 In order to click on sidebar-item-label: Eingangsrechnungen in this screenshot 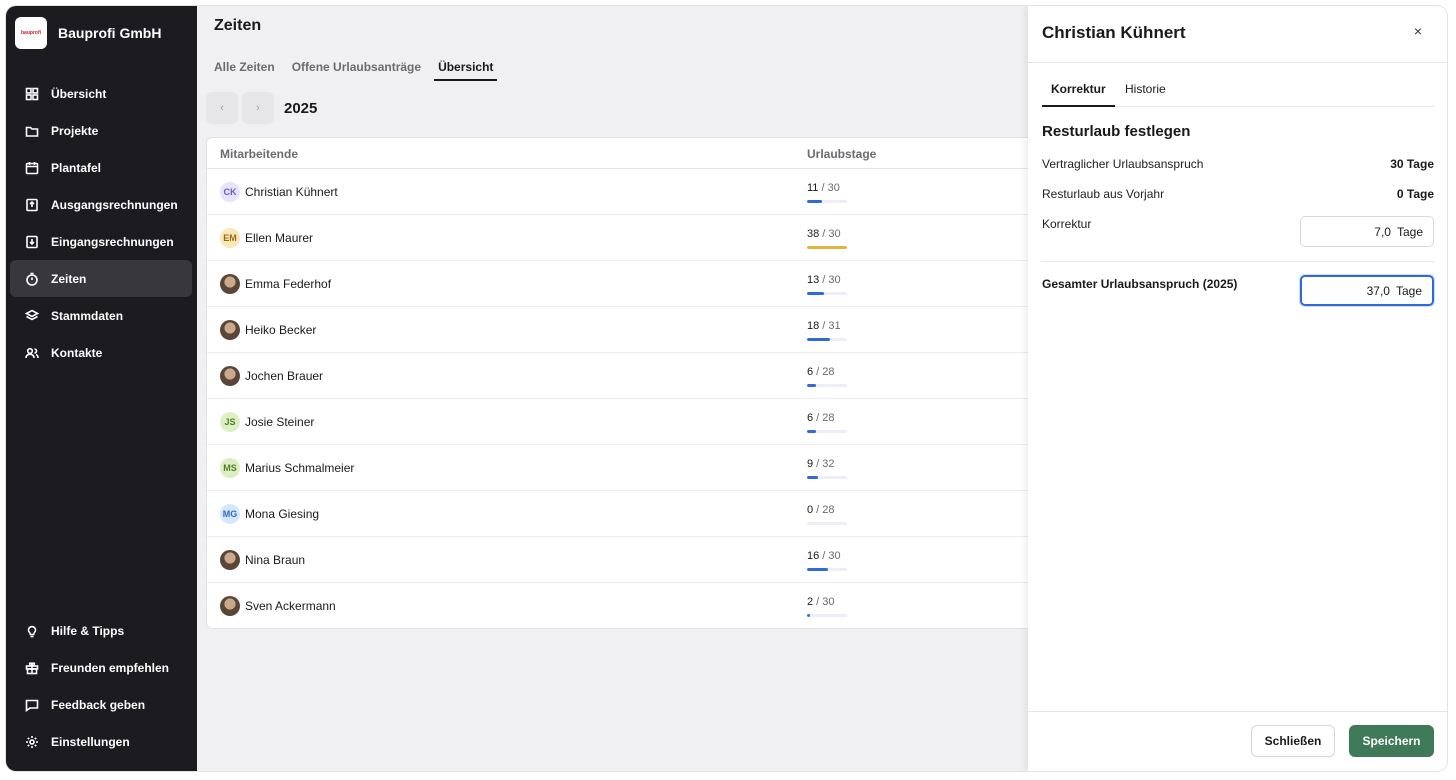, I will do `click(112, 241)`.